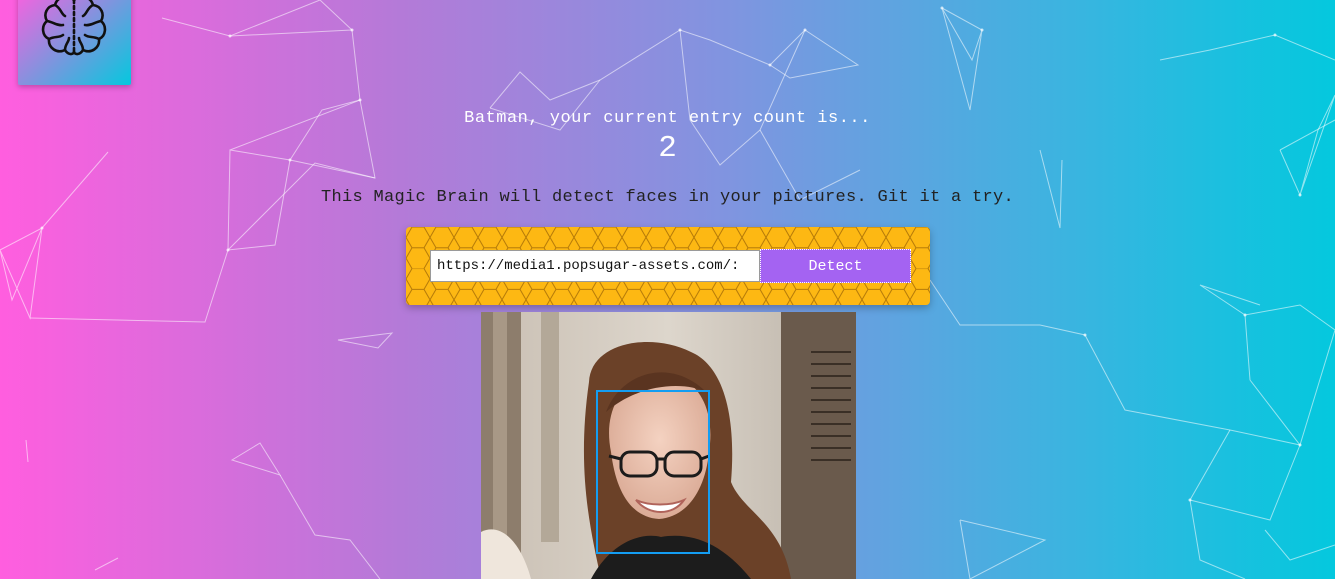  What do you see at coordinates (653, 472) in the screenshot?
I see `face-bounding-box` at bounding box center [653, 472].